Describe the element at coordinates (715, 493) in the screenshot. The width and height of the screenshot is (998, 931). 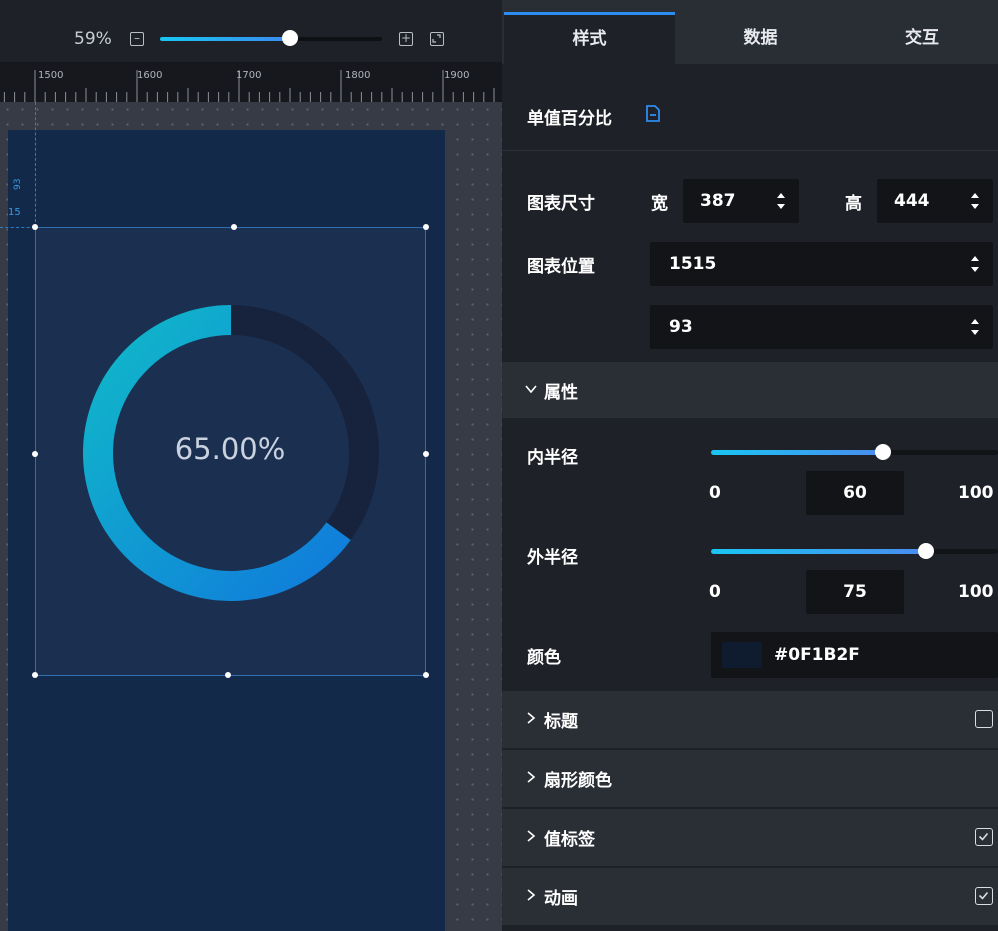
I see `inner-radius-min: 0` at that location.